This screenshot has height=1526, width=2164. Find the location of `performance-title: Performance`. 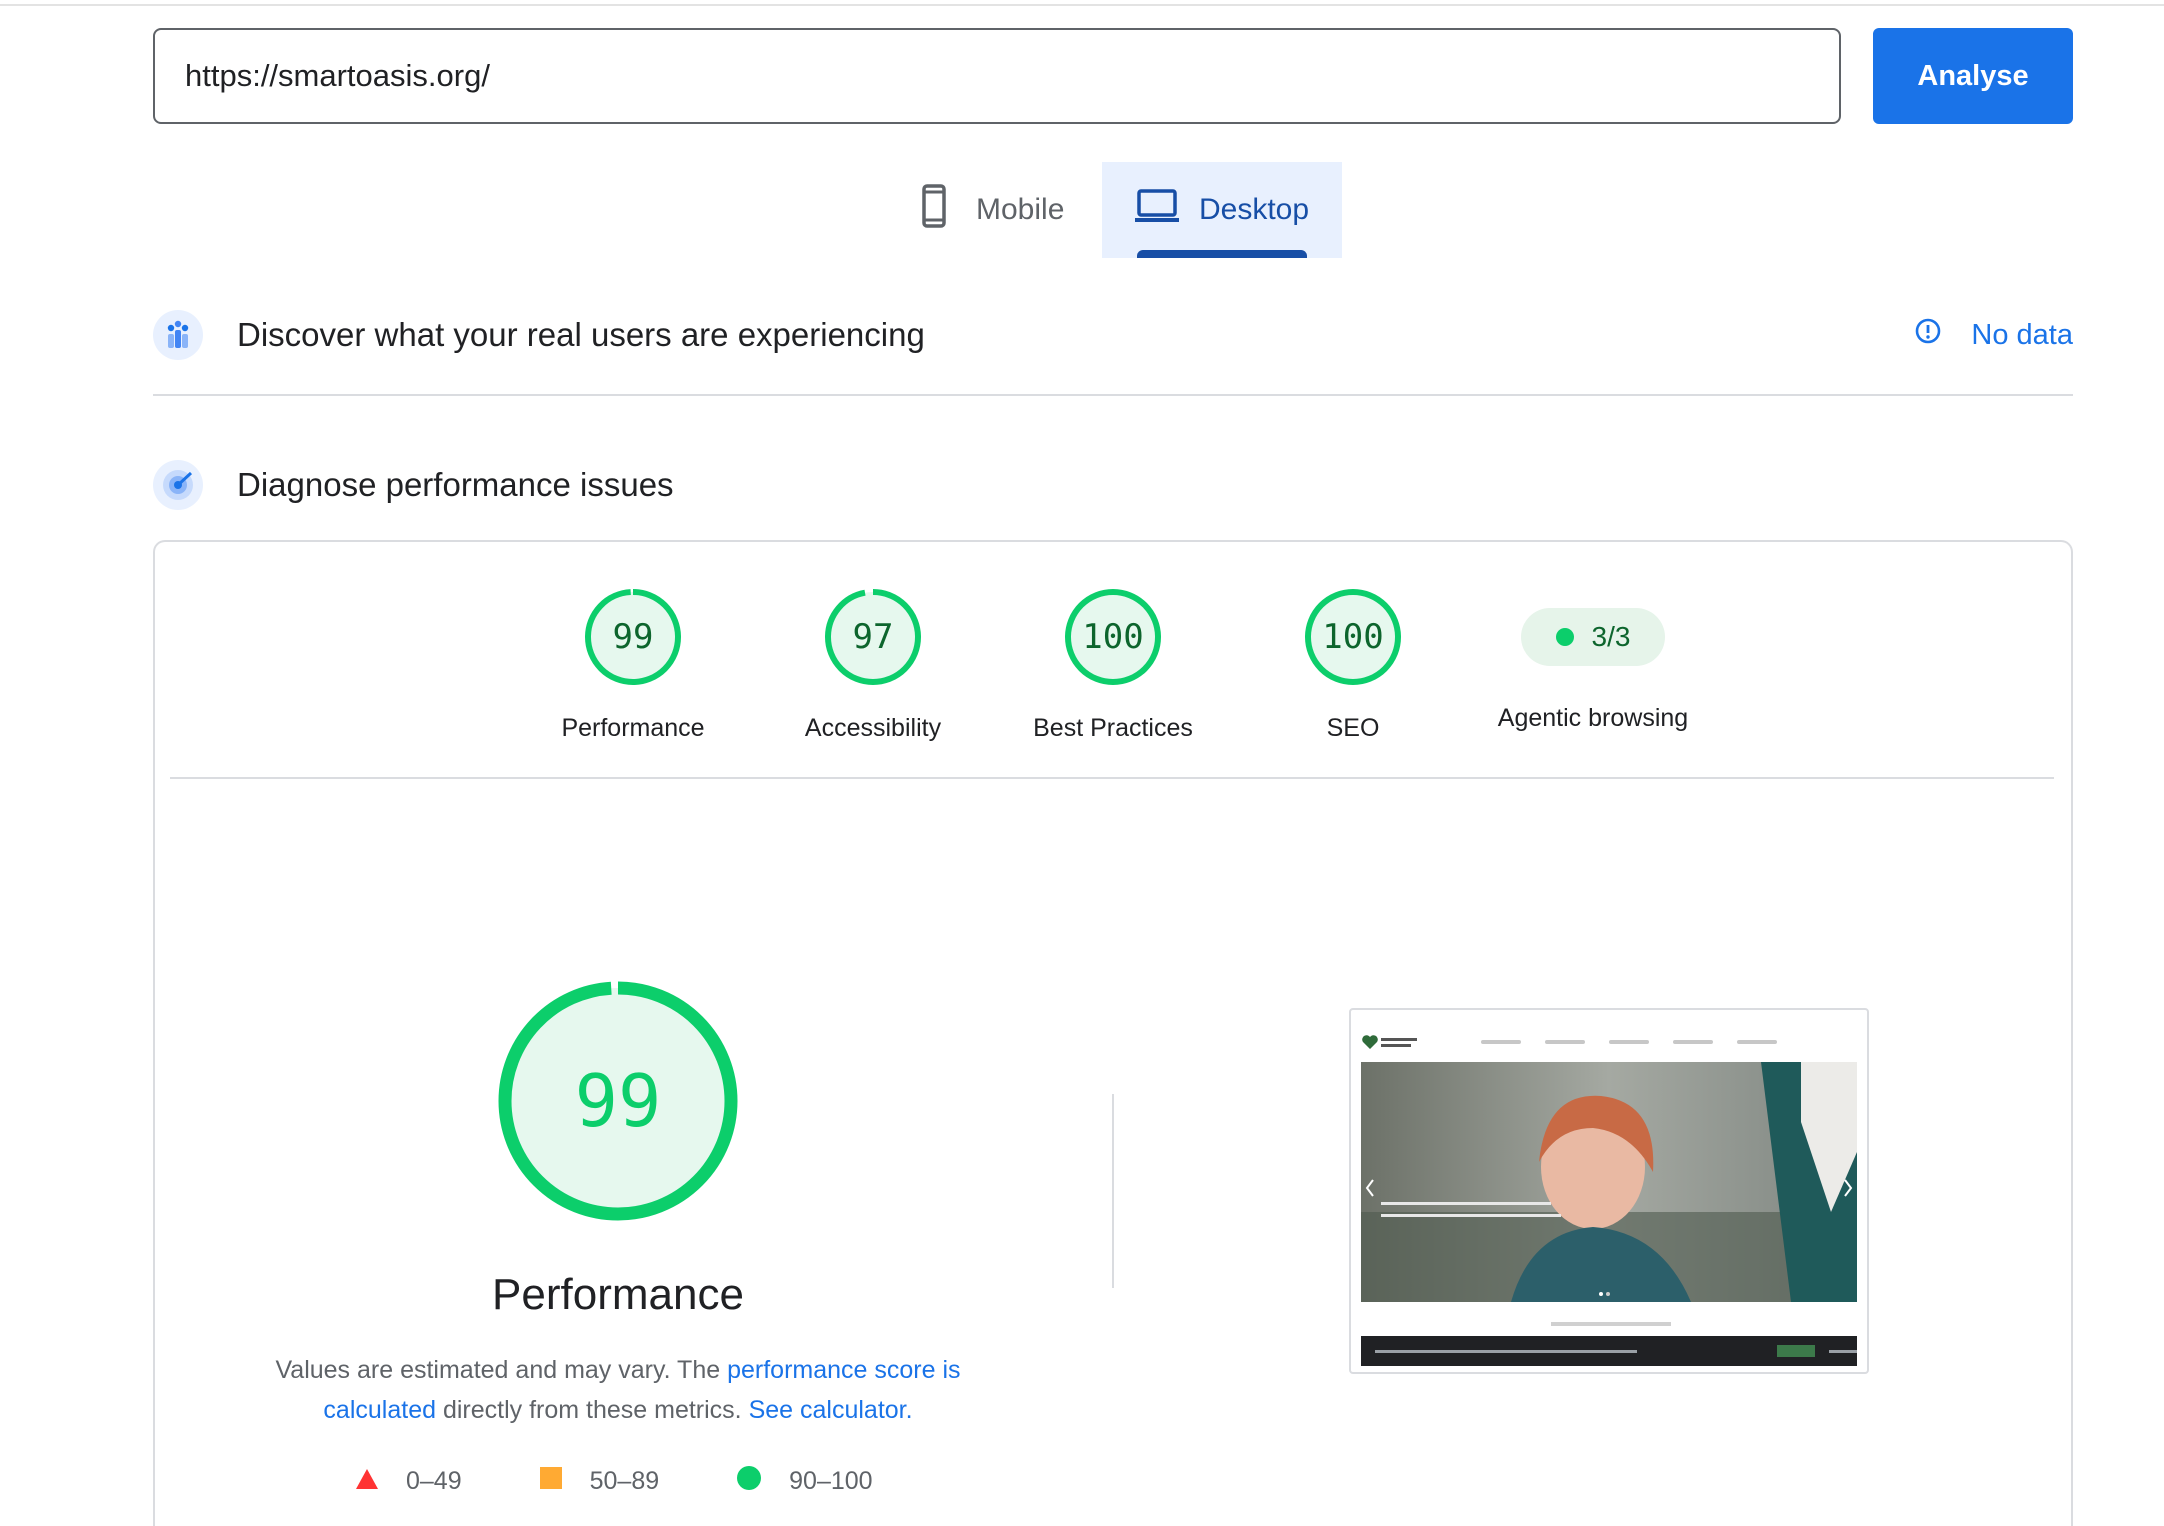

performance-title: Performance is located at coordinates (618, 1294).